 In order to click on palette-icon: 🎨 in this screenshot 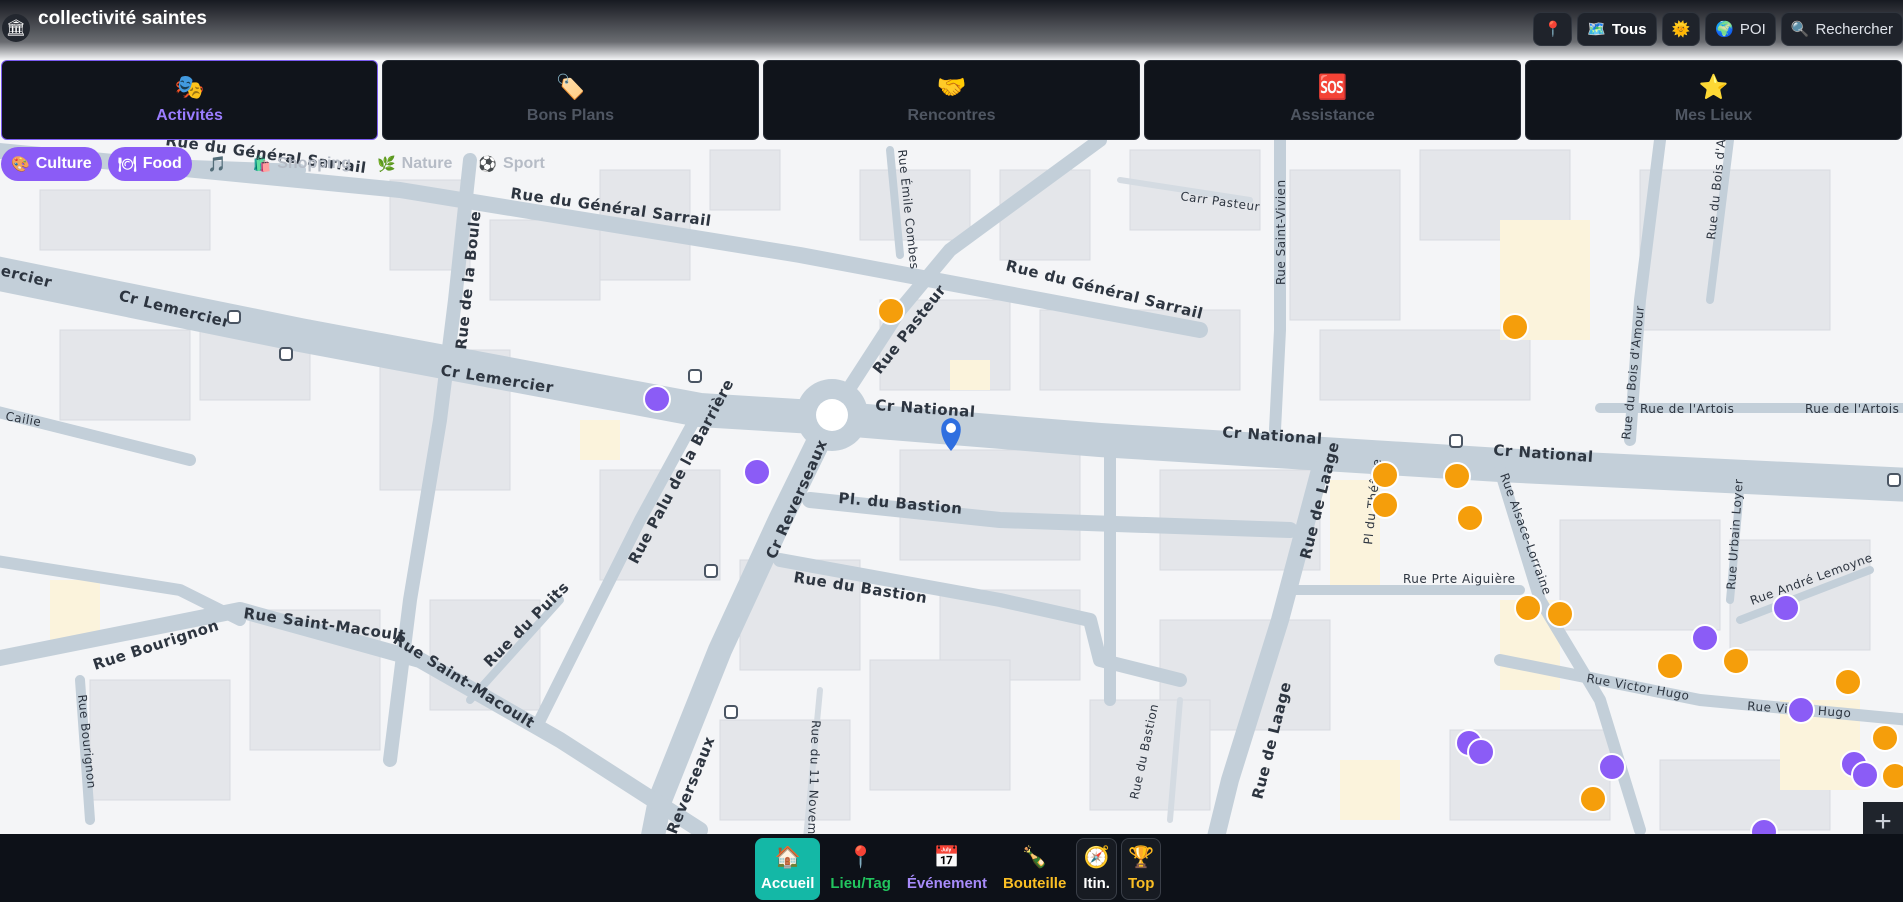, I will do `click(20, 164)`.